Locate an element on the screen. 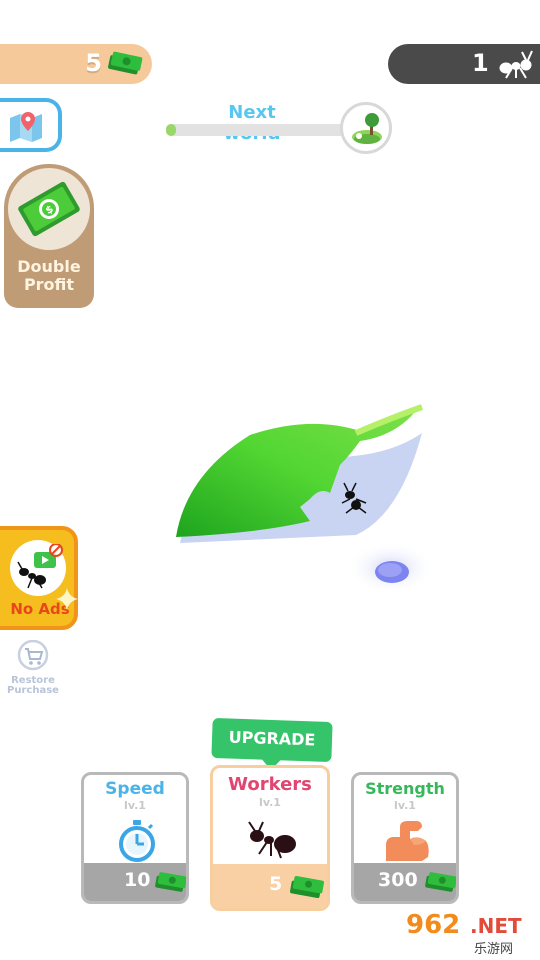 The image size is (540, 960). shopping-cart-refresh-icon is located at coordinates (33, 655).